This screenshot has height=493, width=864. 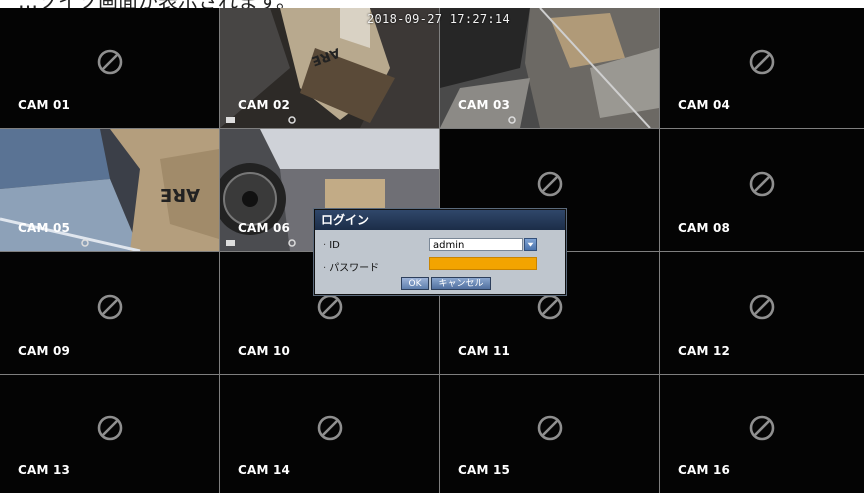 What do you see at coordinates (329, 68) in the screenshot?
I see `camera-tile-02: ARE CAM 02` at bounding box center [329, 68].